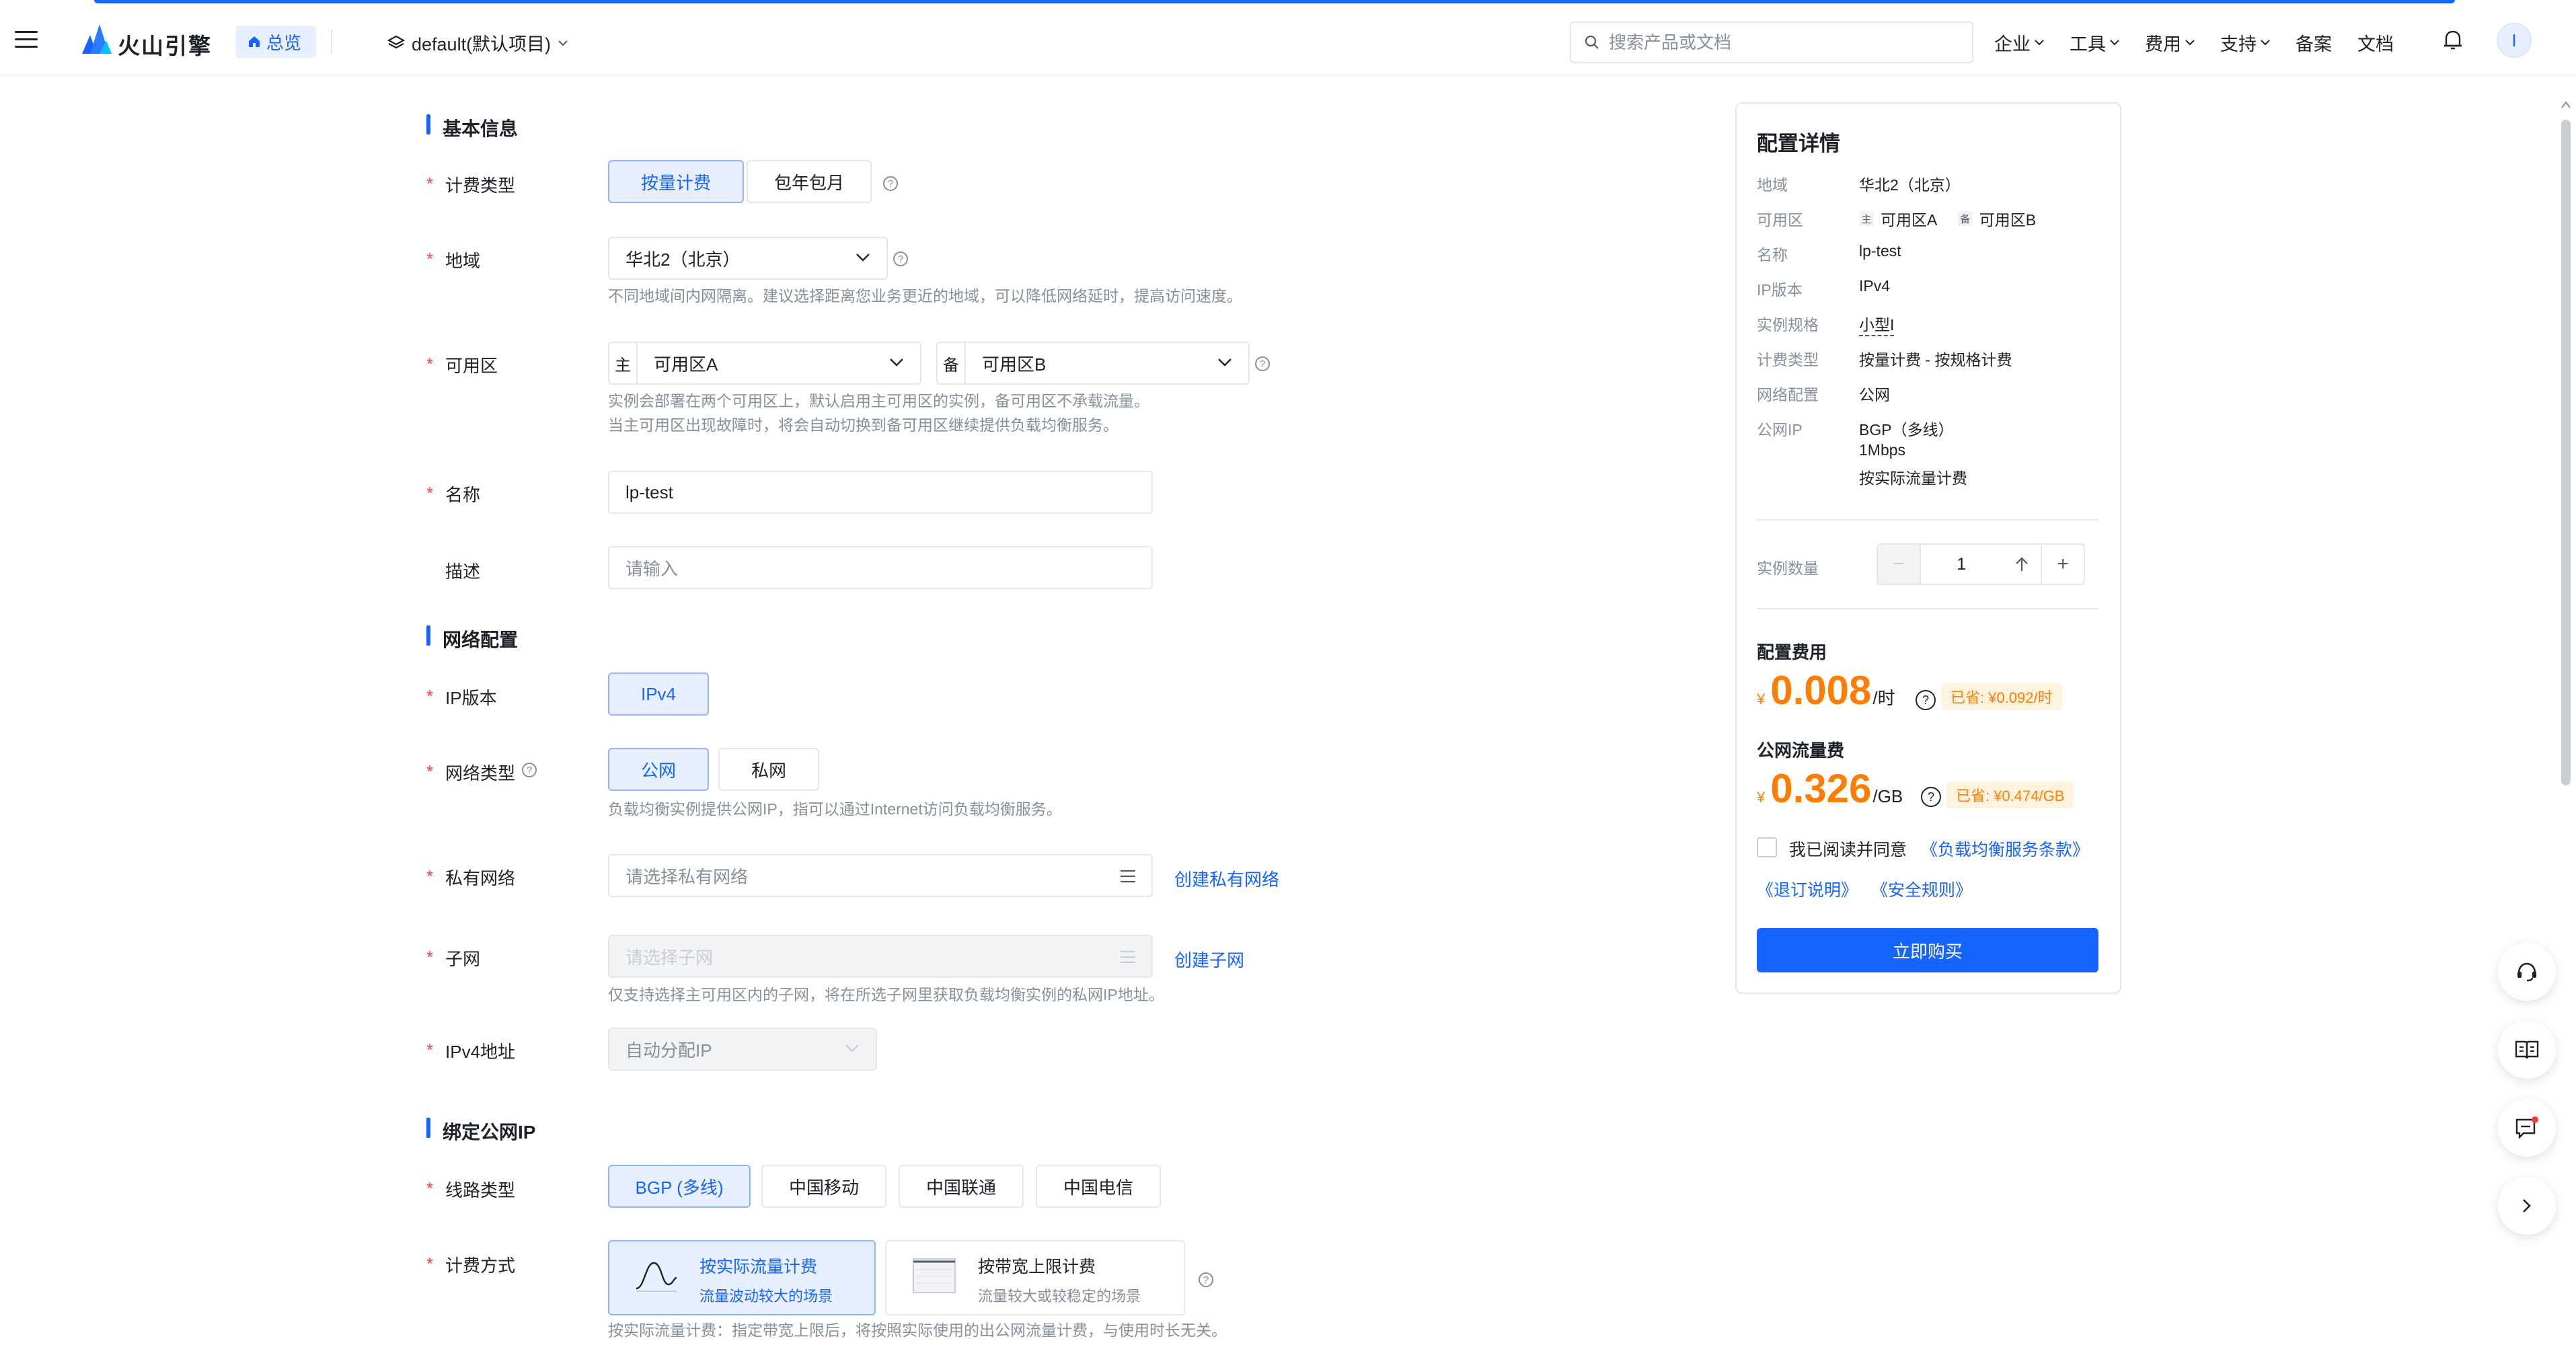 This screenshot has width=2576, height=1345. What do you see at coordinates (2206, 43) in the screenshot?
I see `top-nav-menu: 企业 工具 费用 支持 备案 文档` at bounding box center [2206, 43].